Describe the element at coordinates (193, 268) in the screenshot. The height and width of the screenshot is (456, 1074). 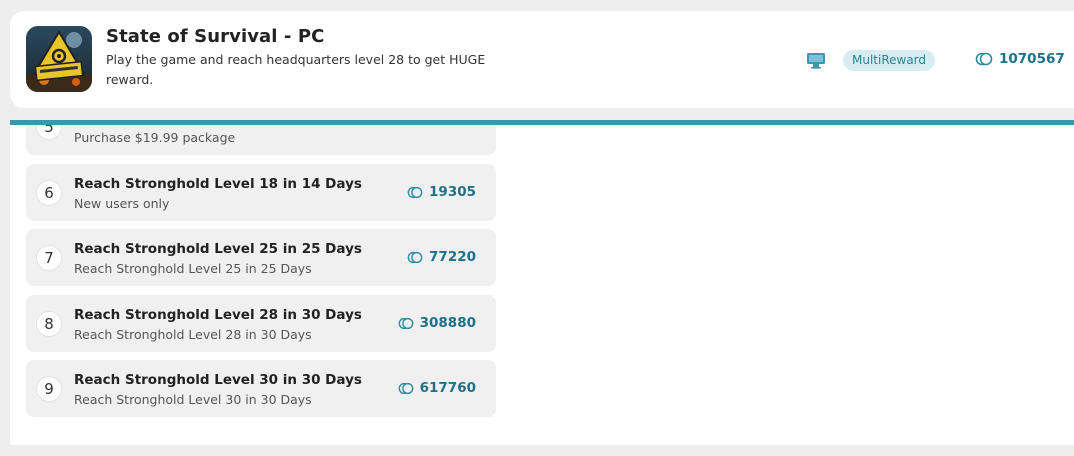
I see `task-subtitle: Reach Stronghold Level 25 in 25 Days` at that location.